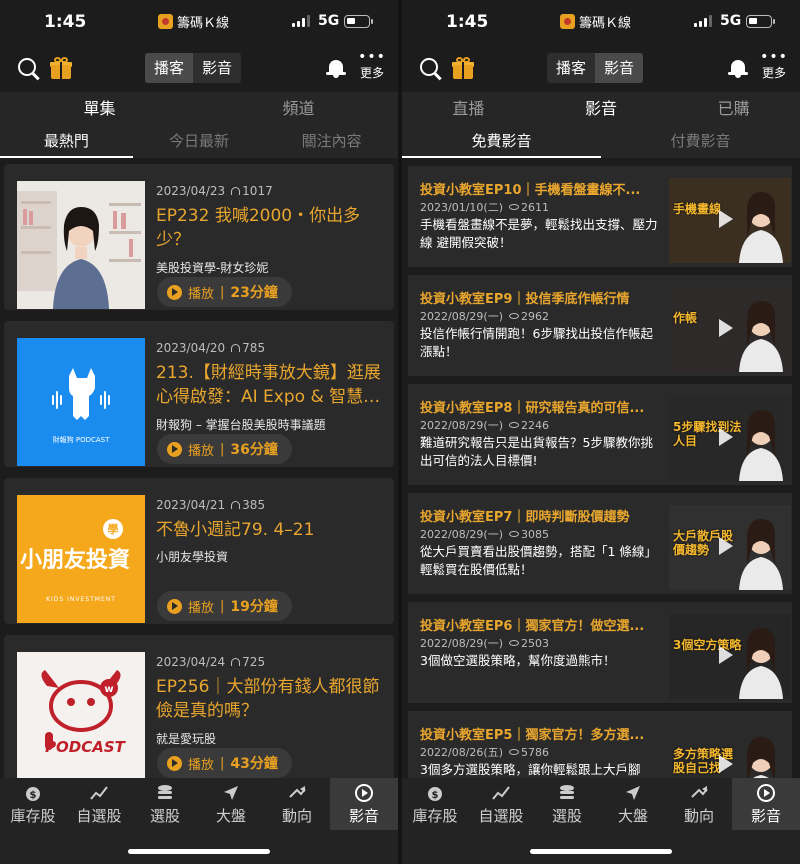  Describe the element at coordinates (468, 109) in the screenshot. I see `tab-live: 直播` at that location.